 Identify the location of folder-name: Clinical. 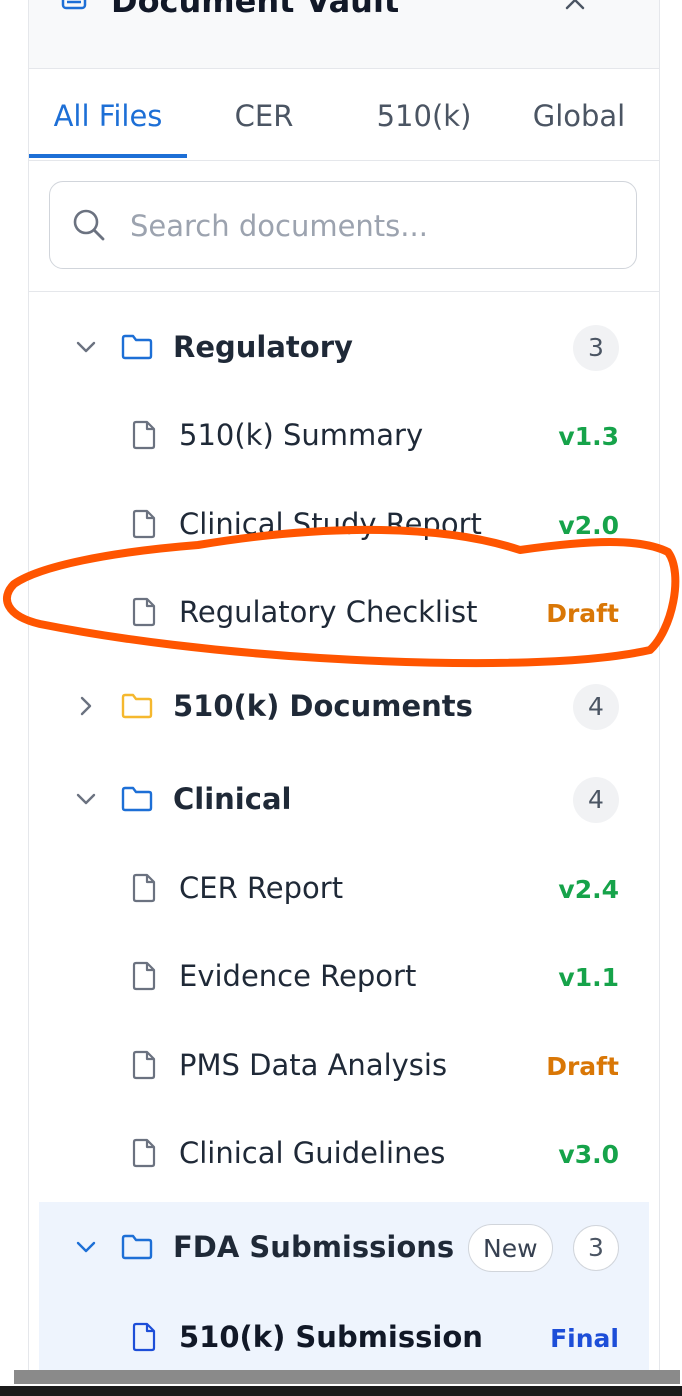
(232, 799).